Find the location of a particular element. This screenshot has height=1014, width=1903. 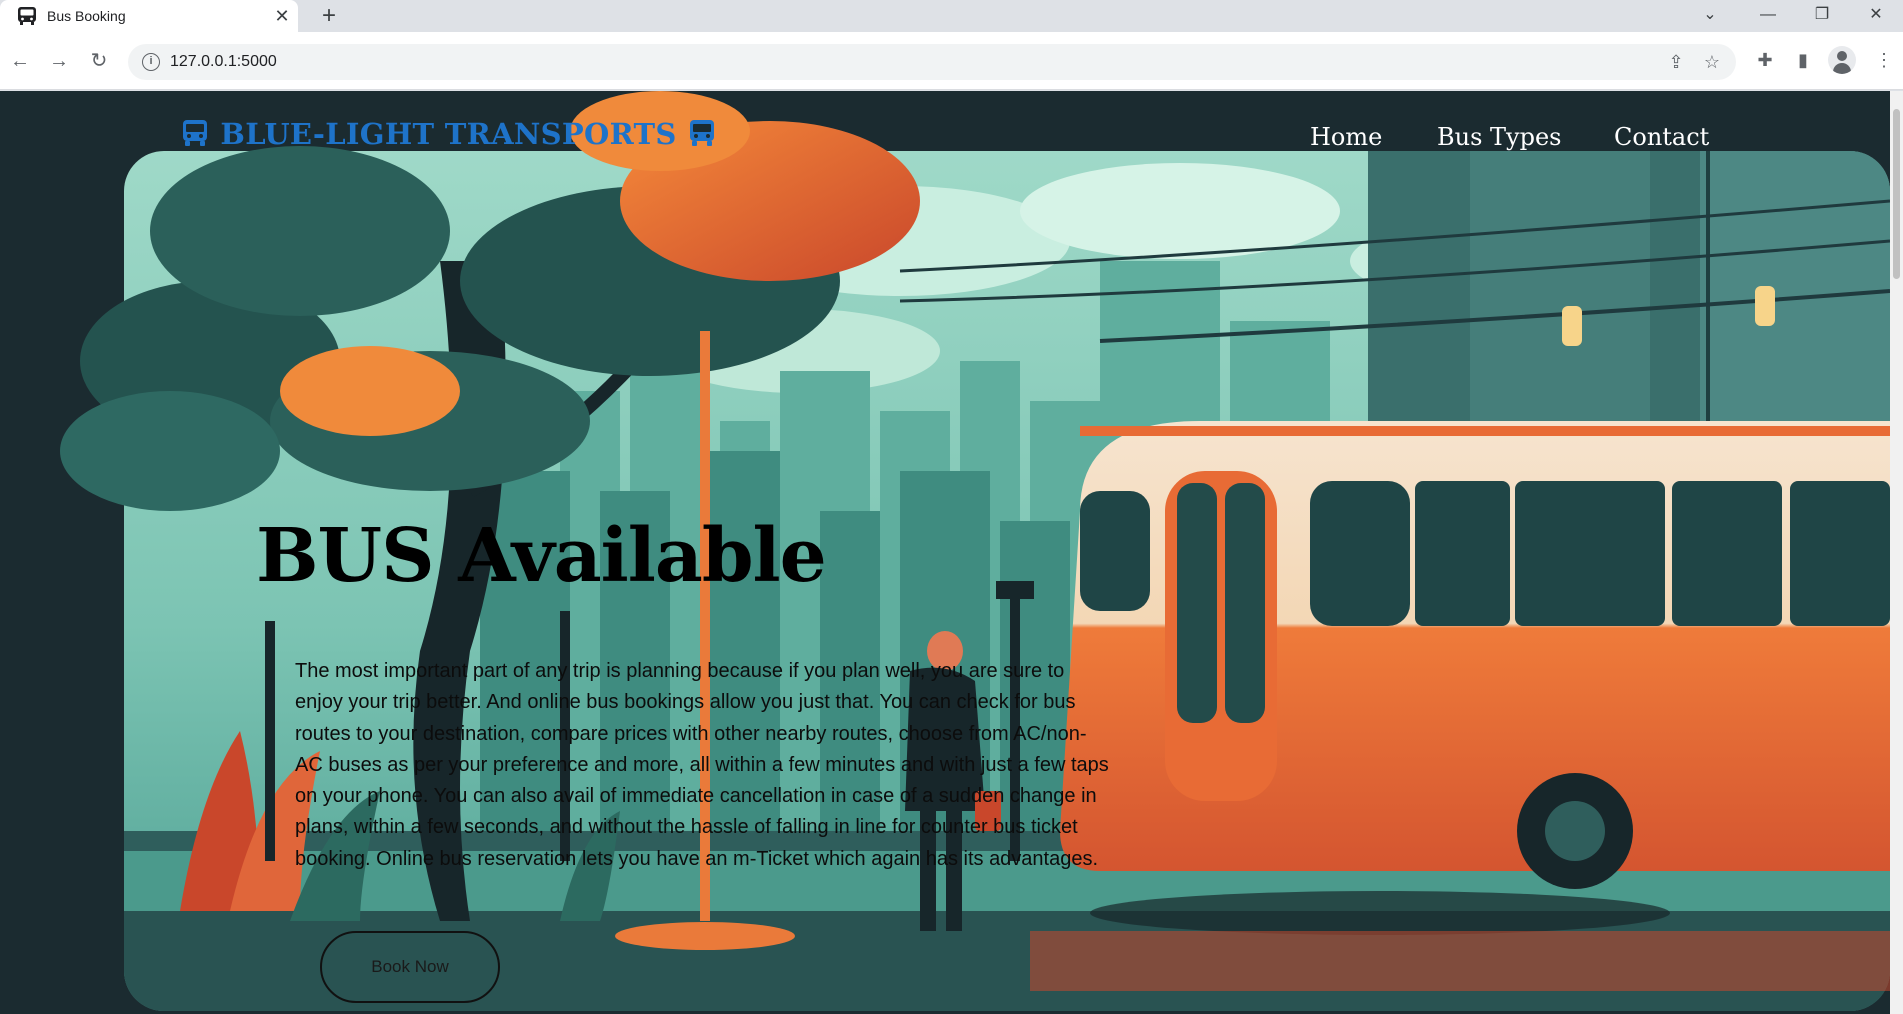

minimize-icon: — is located at coordinates (1768, 16).